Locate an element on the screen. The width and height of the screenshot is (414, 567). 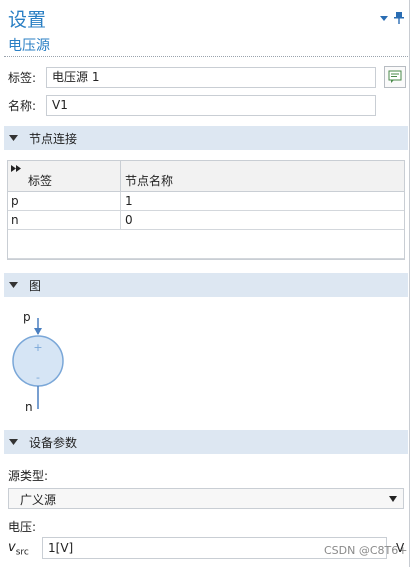
source-type-select: 广义源 is located at coordinates (206, 498).